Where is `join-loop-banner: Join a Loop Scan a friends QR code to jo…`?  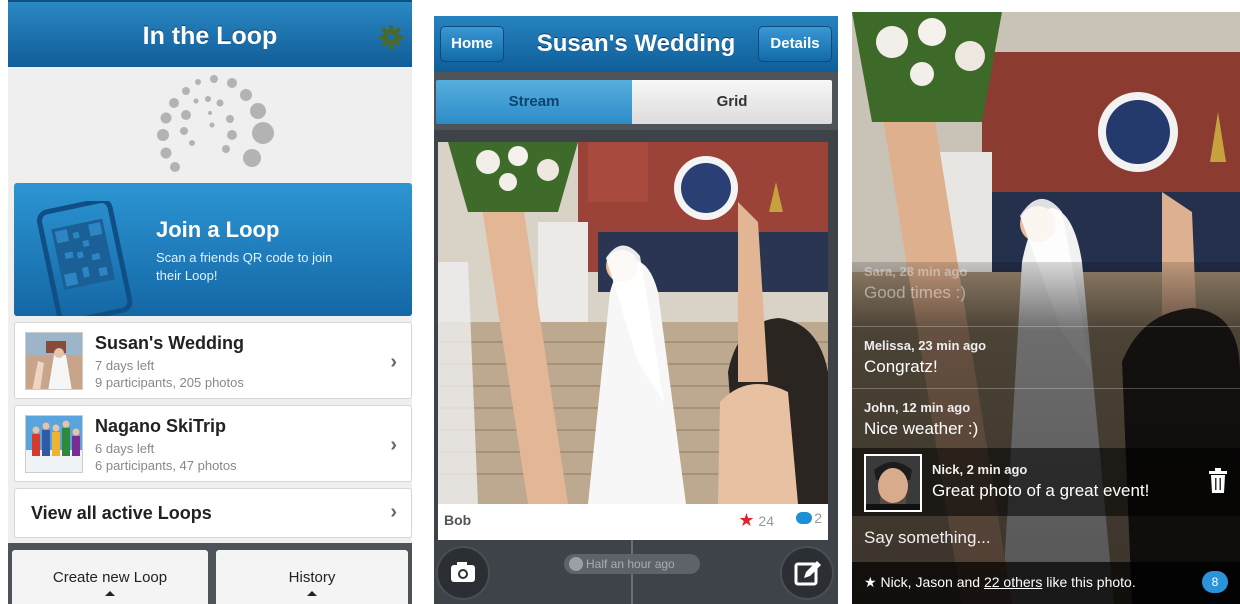
join-loop-banner: Join a Loop Scan a friends QR code to jo… is located at coordinates (213, 249).